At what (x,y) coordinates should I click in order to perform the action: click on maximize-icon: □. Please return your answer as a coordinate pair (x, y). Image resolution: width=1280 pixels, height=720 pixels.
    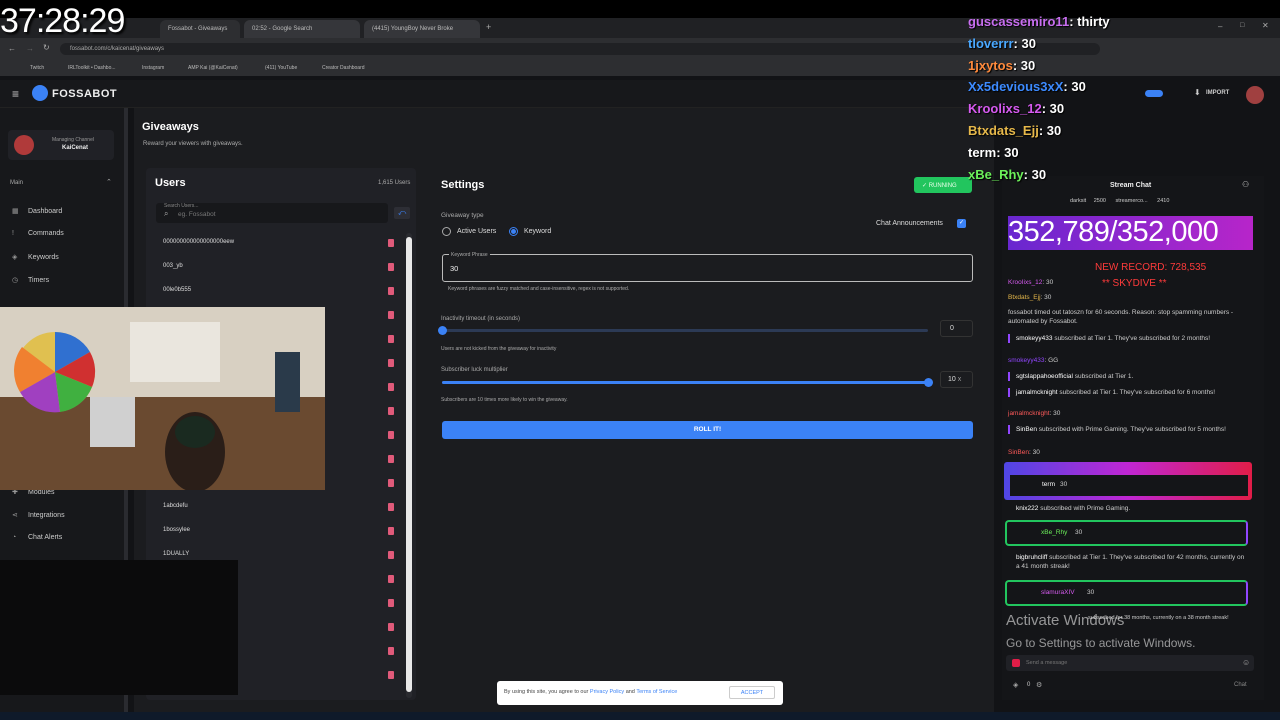
    Looking at the image, I should click on (1242, 25).